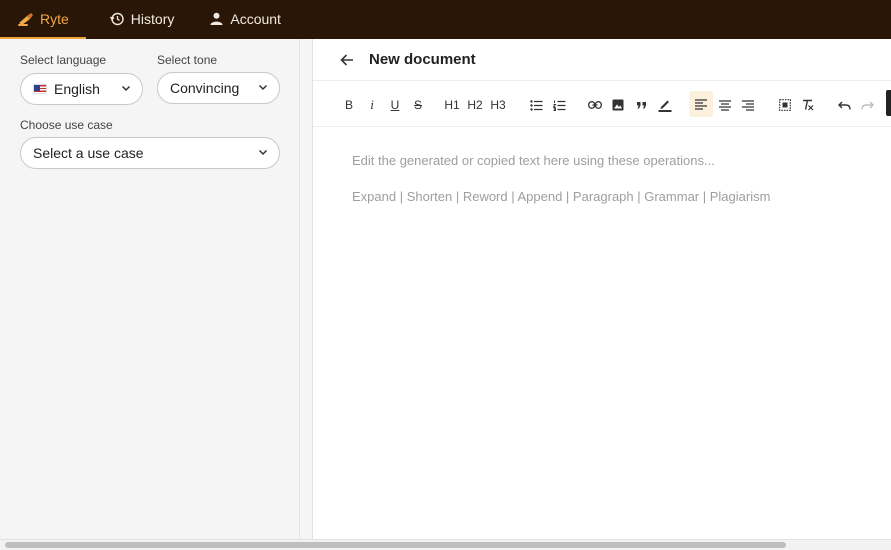 This screenshot has height=550, width=891. What do you see at coordinates (602, 60) in the screenshot?
I see `document-header: New document` at bounding box center [602, 60].